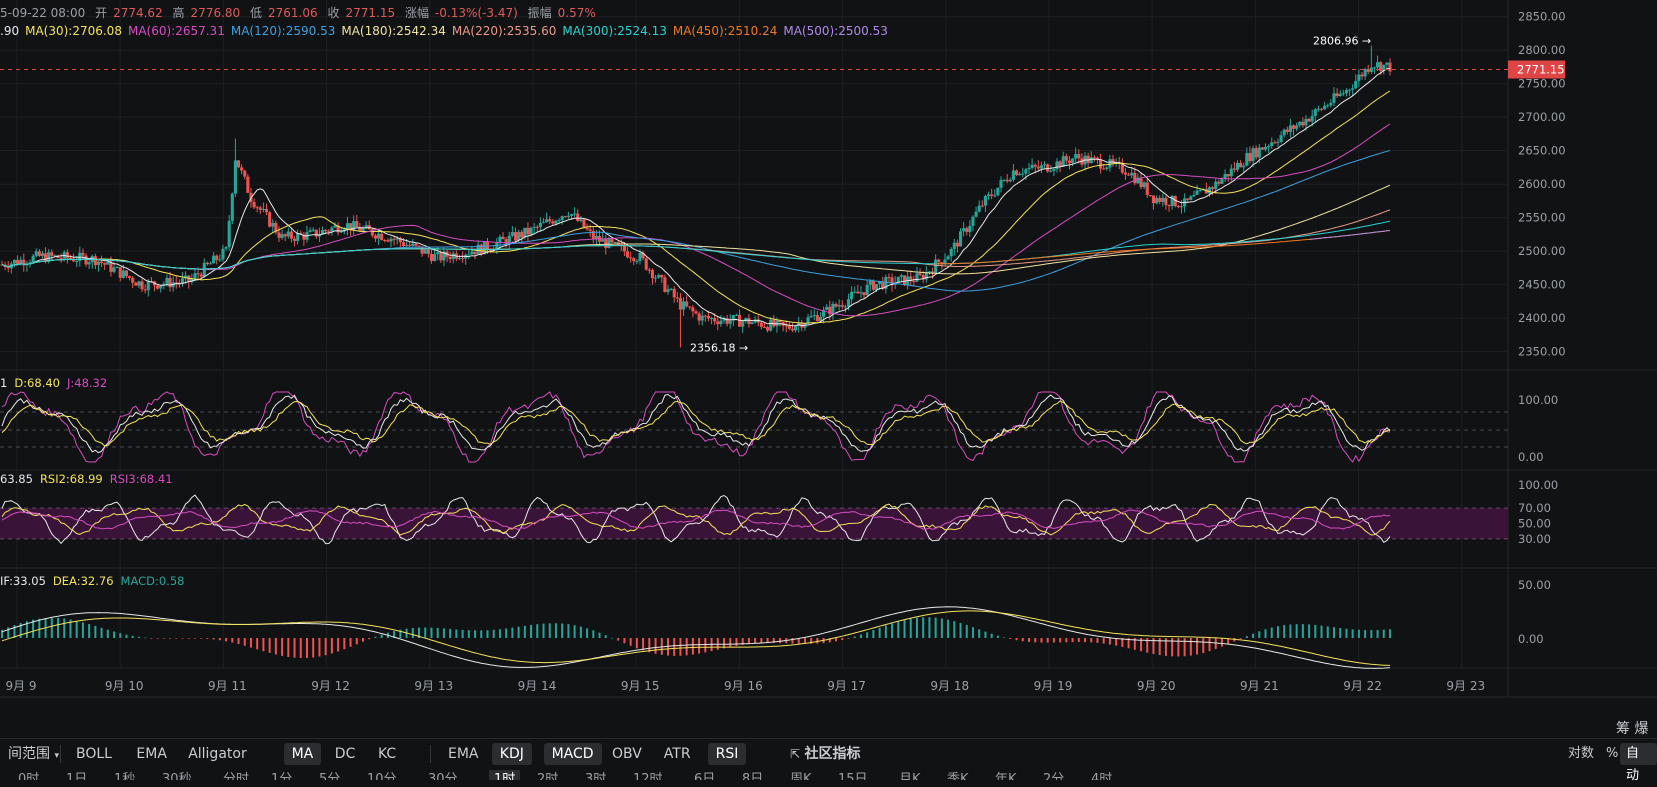 Image resolution: width=1657 pixels, height=787 pixels. I want to click on timeframe-3-button: 30秒, so click(177, 775).